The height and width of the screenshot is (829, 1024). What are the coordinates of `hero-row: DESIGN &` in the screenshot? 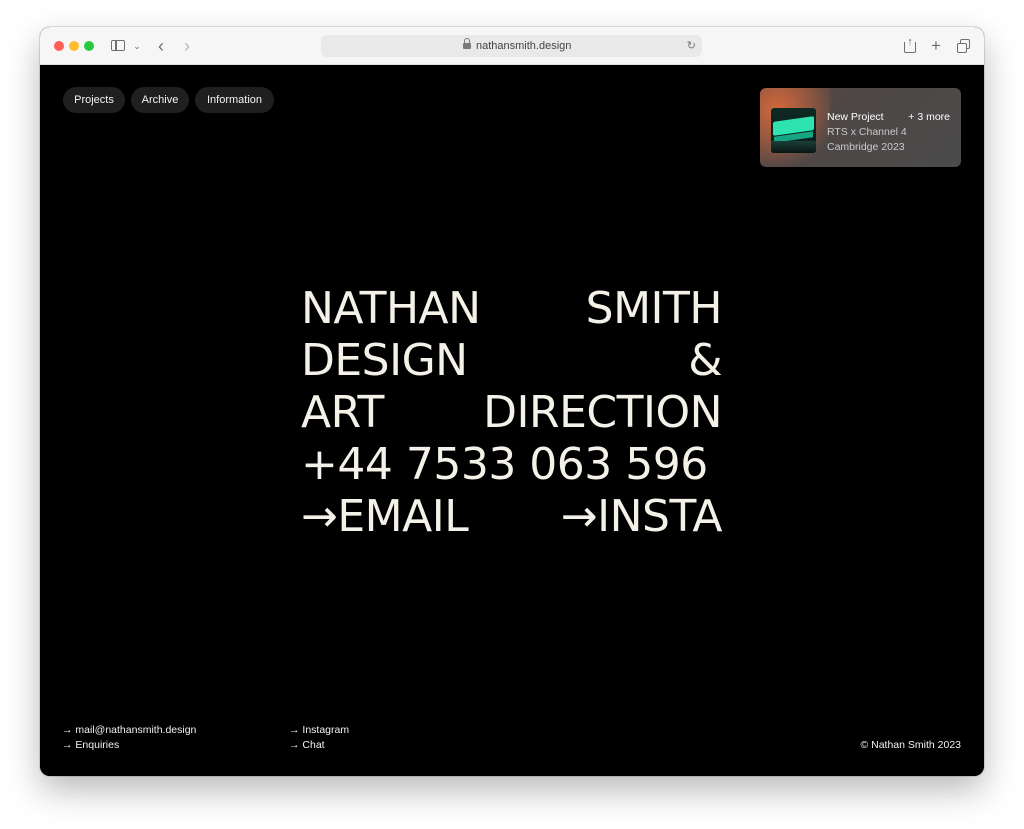 It's located at (511, 361).